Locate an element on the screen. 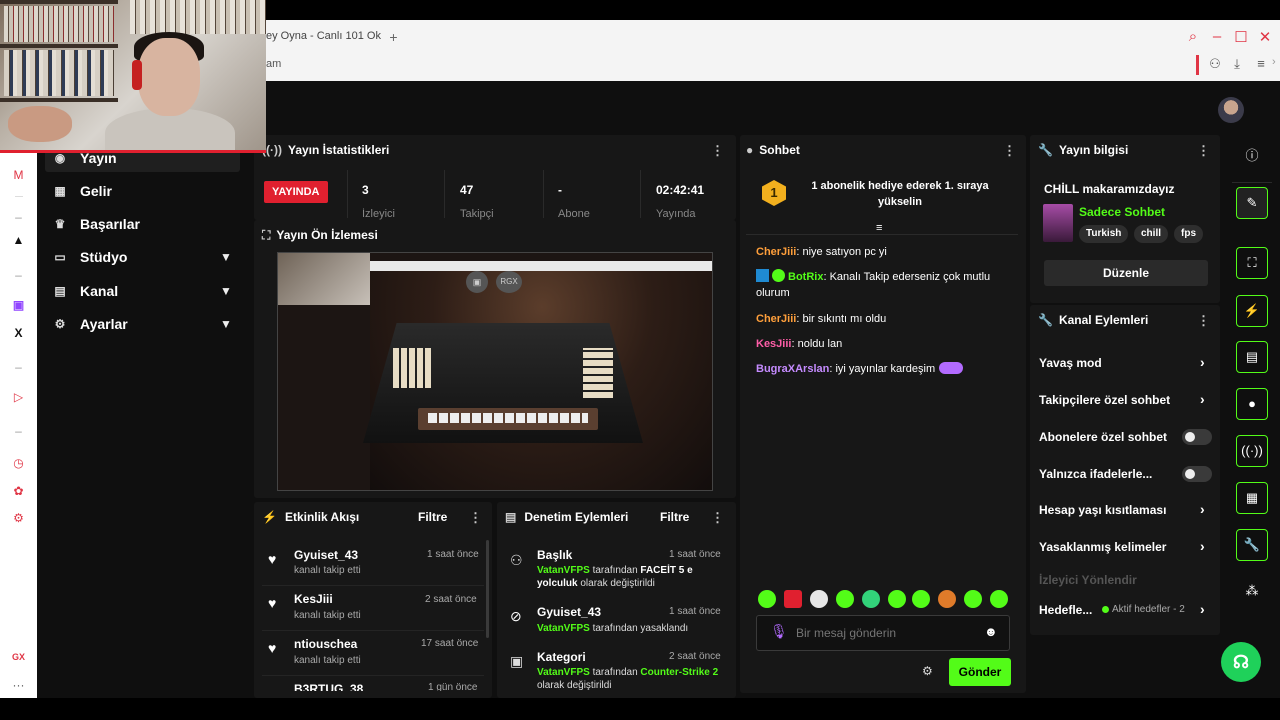 The height and width of the screenshot is (720, 1280). account-age-row: Hesap yaşı kısıtlaması is located at coordinates (1102, 510).